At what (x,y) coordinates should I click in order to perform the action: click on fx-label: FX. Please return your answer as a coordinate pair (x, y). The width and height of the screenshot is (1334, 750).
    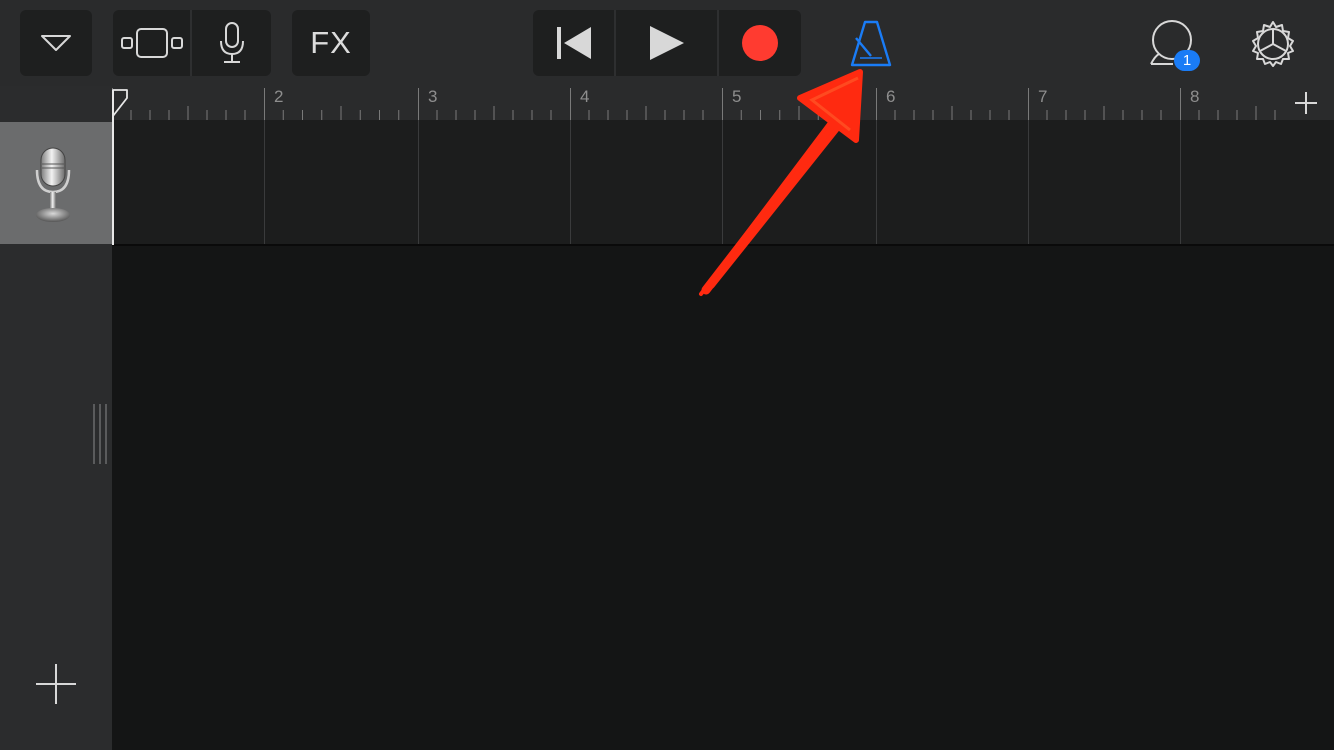
    Looking at the image, I should click on (331, 42).